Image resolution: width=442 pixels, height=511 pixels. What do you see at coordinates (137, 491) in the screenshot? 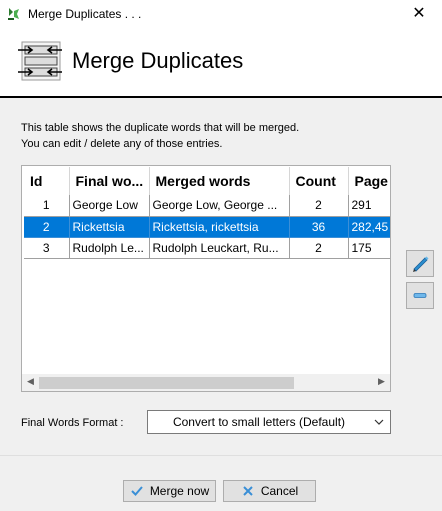
I see `checkmark-icon` at bounding box center [137, 491].